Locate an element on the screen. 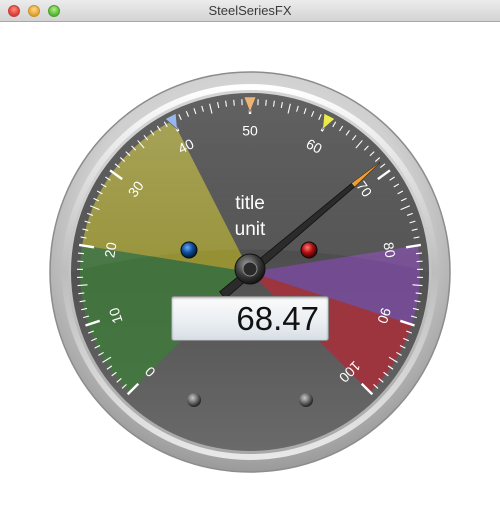  window-title: SteelSeriesFX is located at coordinates (250, 10).